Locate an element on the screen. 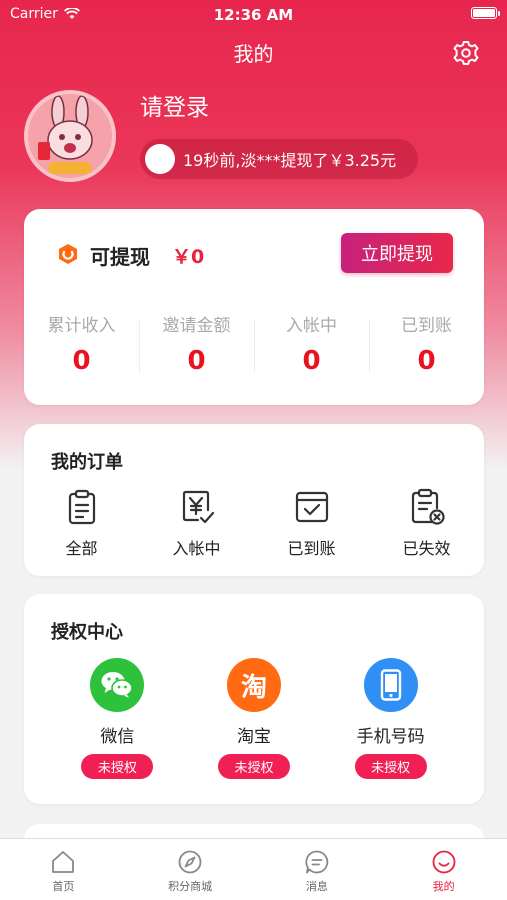  tab-label: 消息 is located at coordinates (316, 886).